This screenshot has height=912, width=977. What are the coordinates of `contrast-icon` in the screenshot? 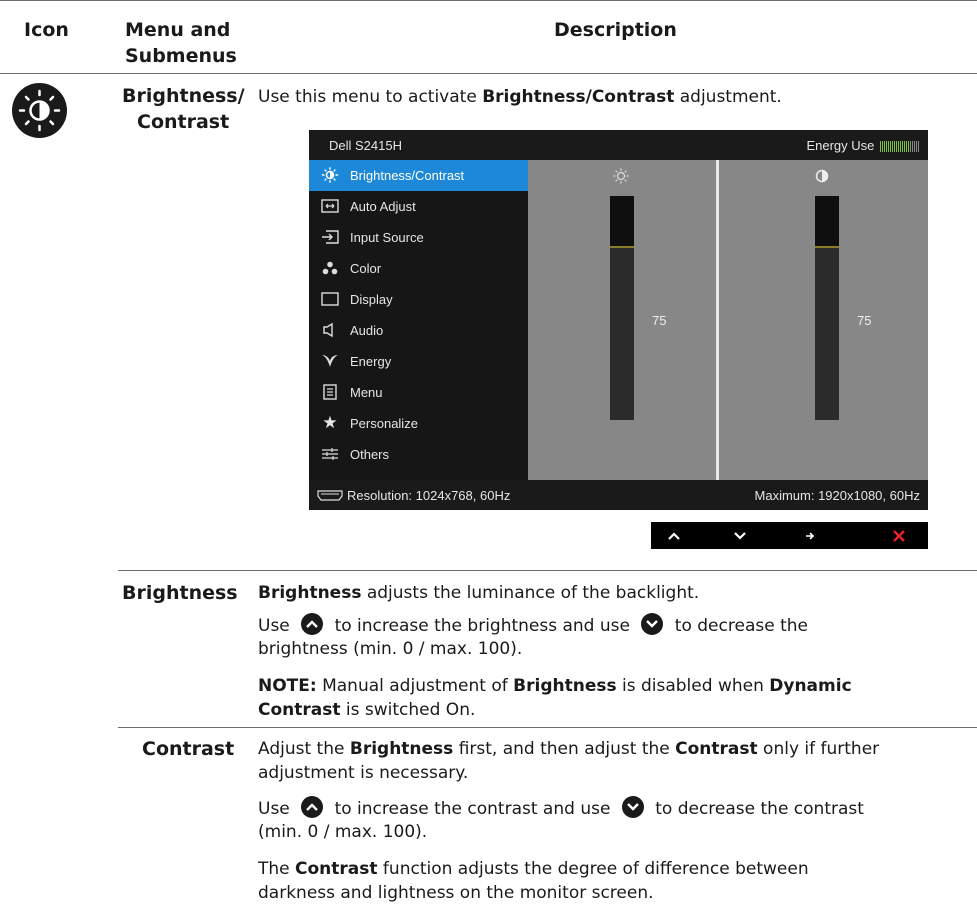 It's located at (822, 177).